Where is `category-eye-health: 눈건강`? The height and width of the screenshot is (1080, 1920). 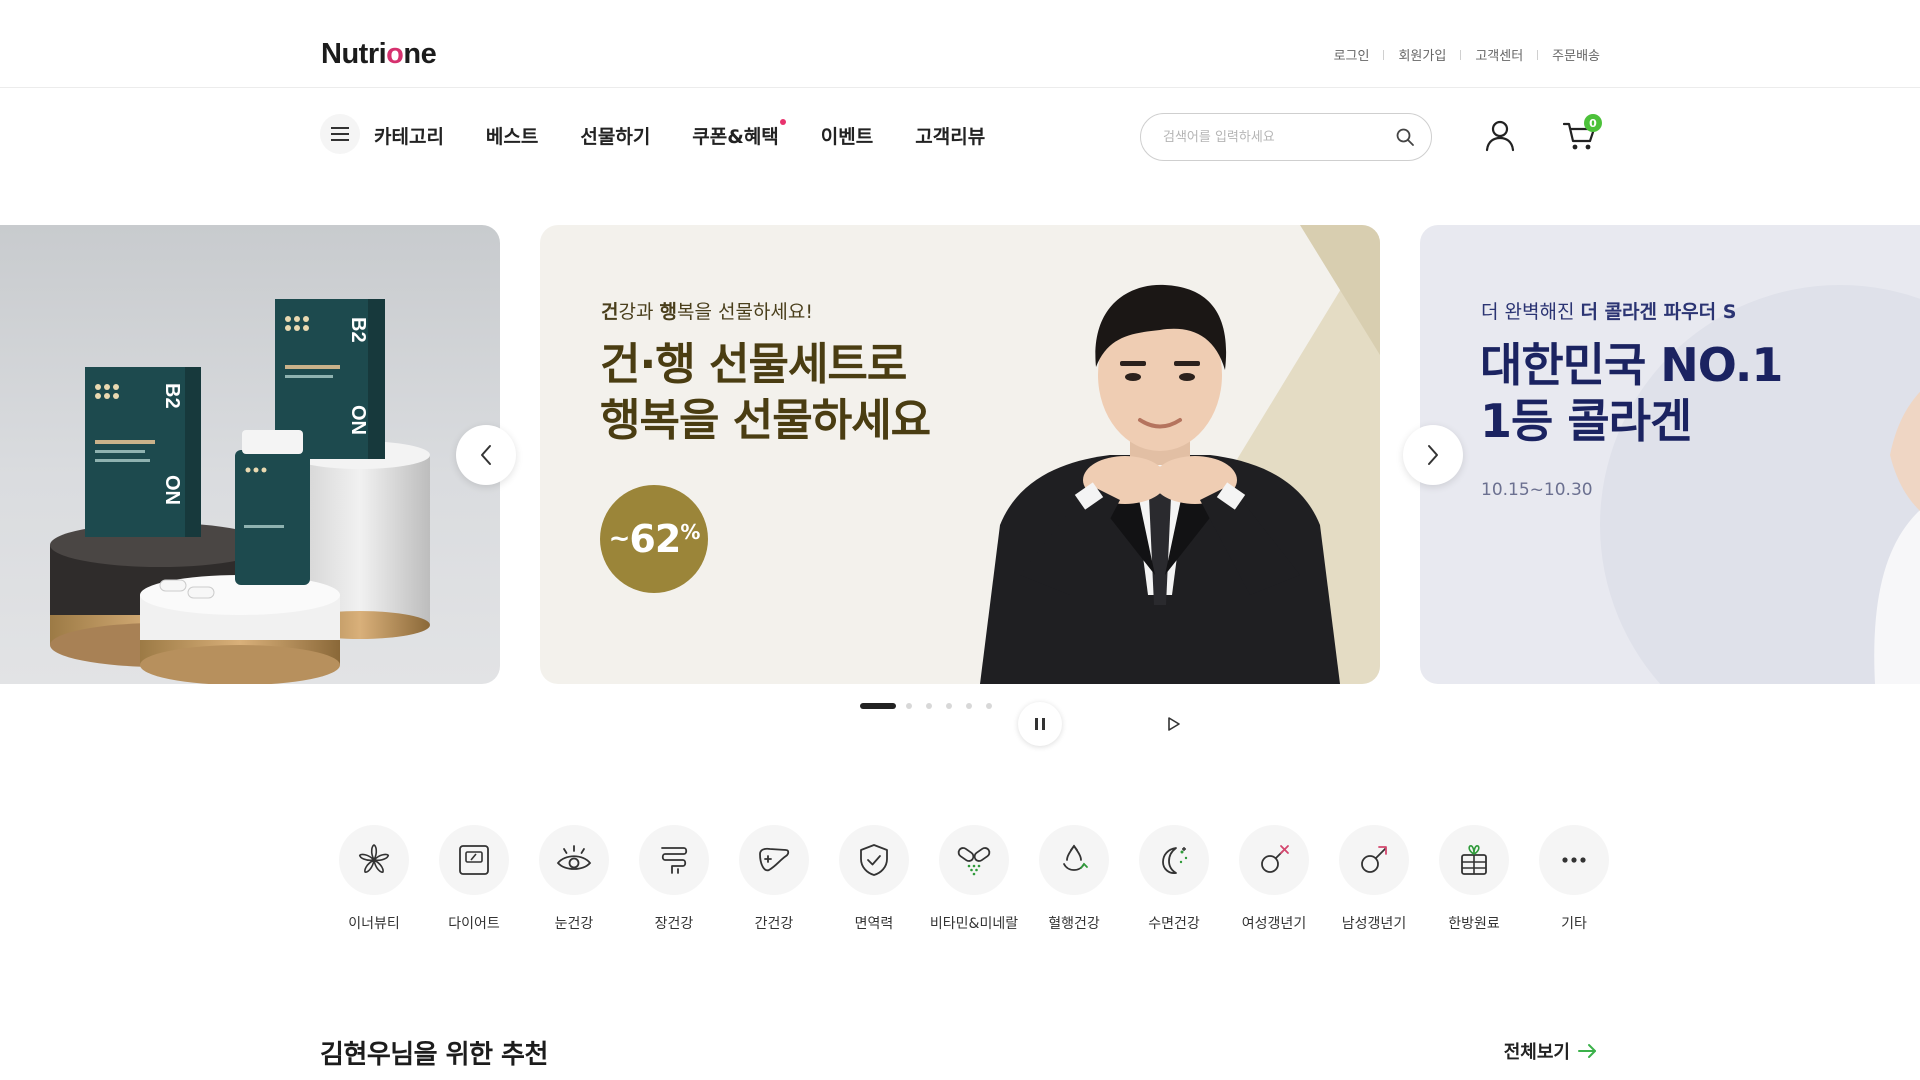 category-eye-health: 눈건강 is located at coordinates (574, 879).